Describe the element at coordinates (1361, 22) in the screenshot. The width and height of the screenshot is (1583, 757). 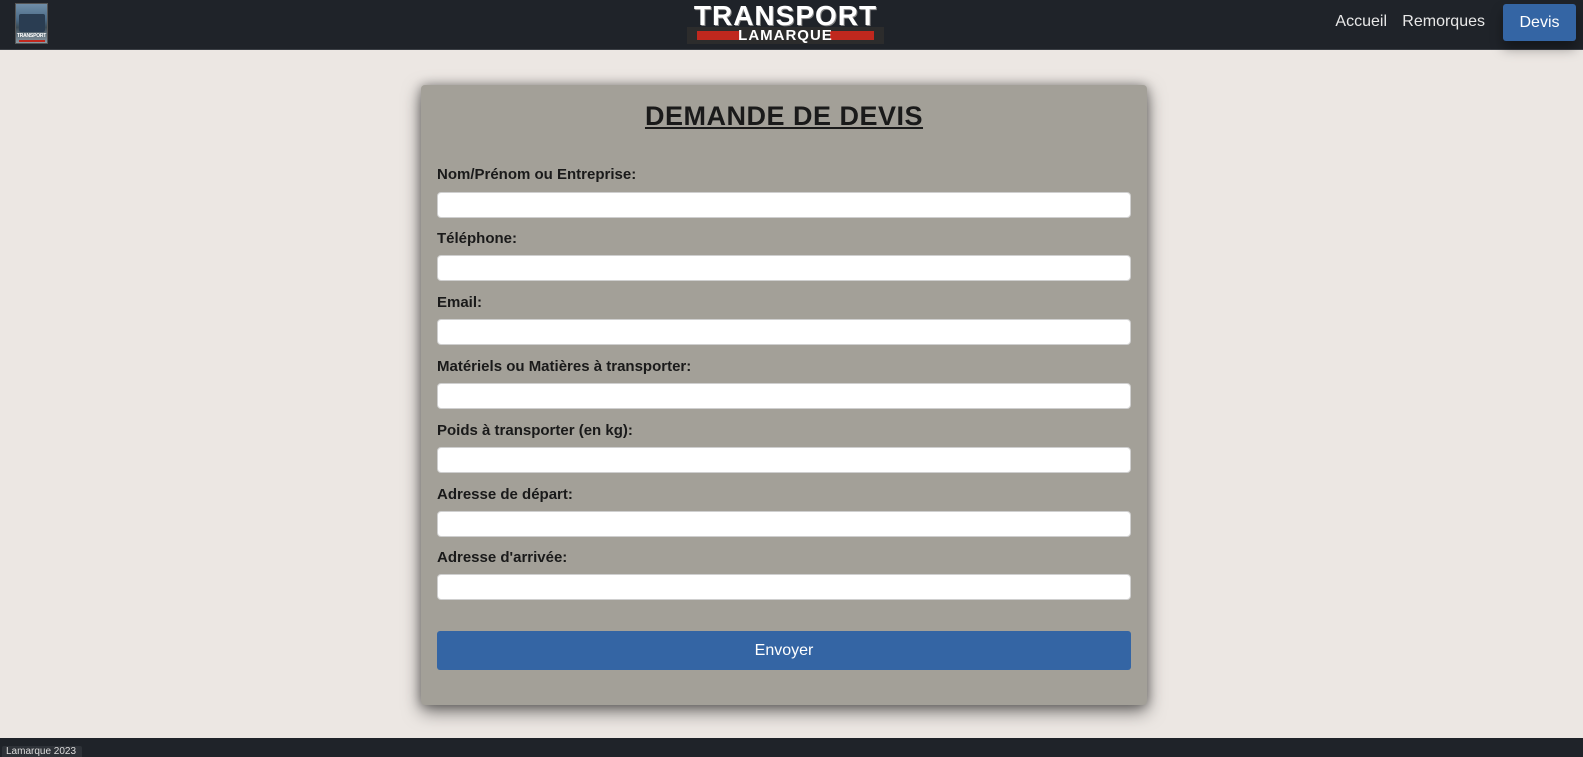
I see `nav-item-accueil: Accueil` at that location.